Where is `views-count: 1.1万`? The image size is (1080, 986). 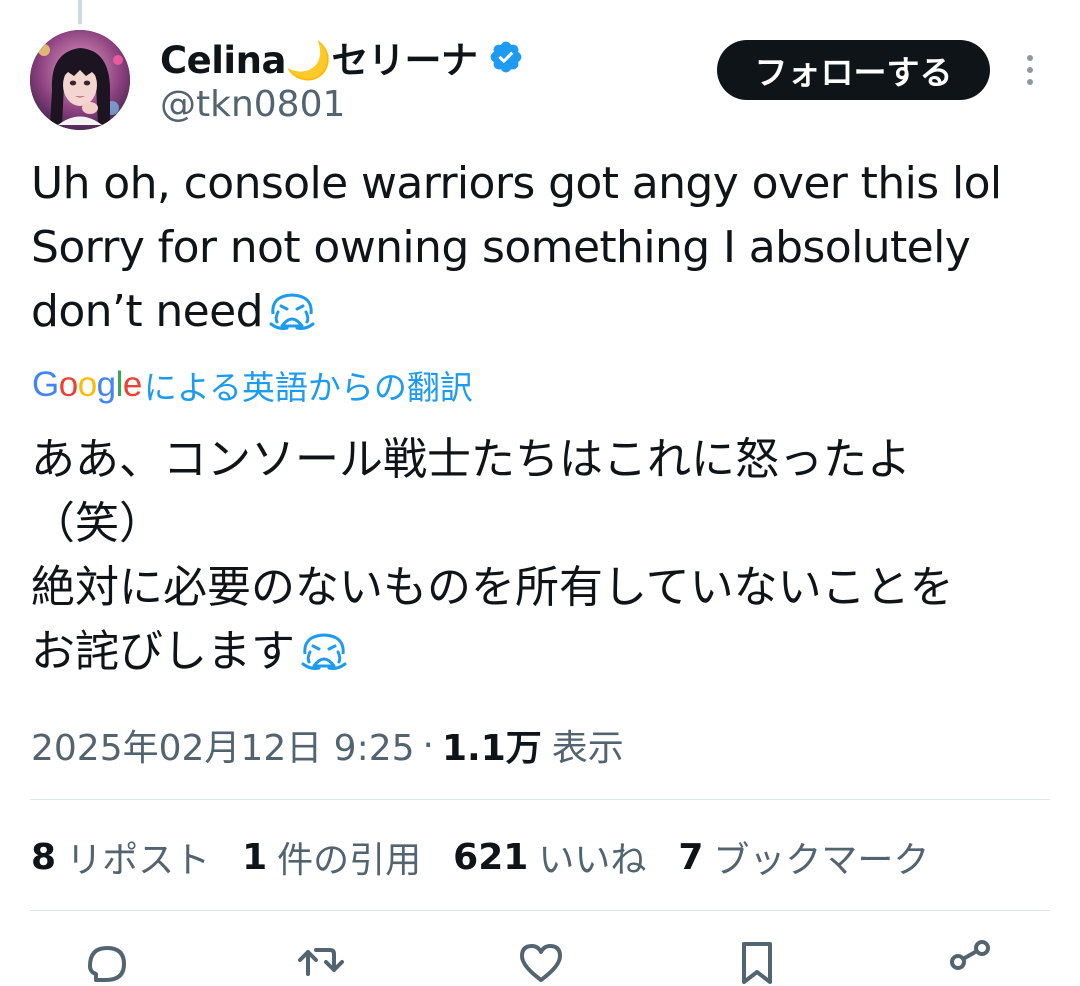
views-count: 1.1万 is located at coordinates (491, 748).